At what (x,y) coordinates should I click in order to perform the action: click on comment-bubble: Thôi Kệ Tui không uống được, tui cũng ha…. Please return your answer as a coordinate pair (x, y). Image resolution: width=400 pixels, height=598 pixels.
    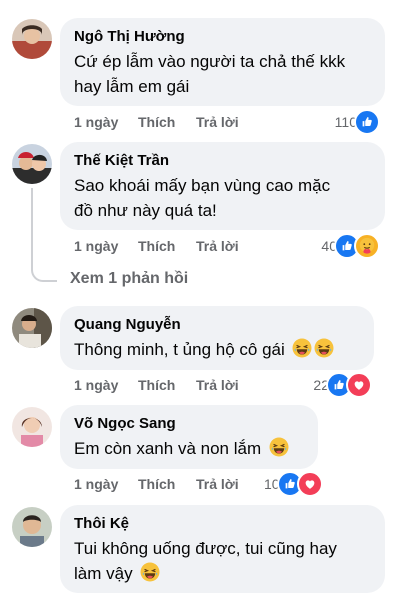
    Looking at the image, I should click on (222, 549).